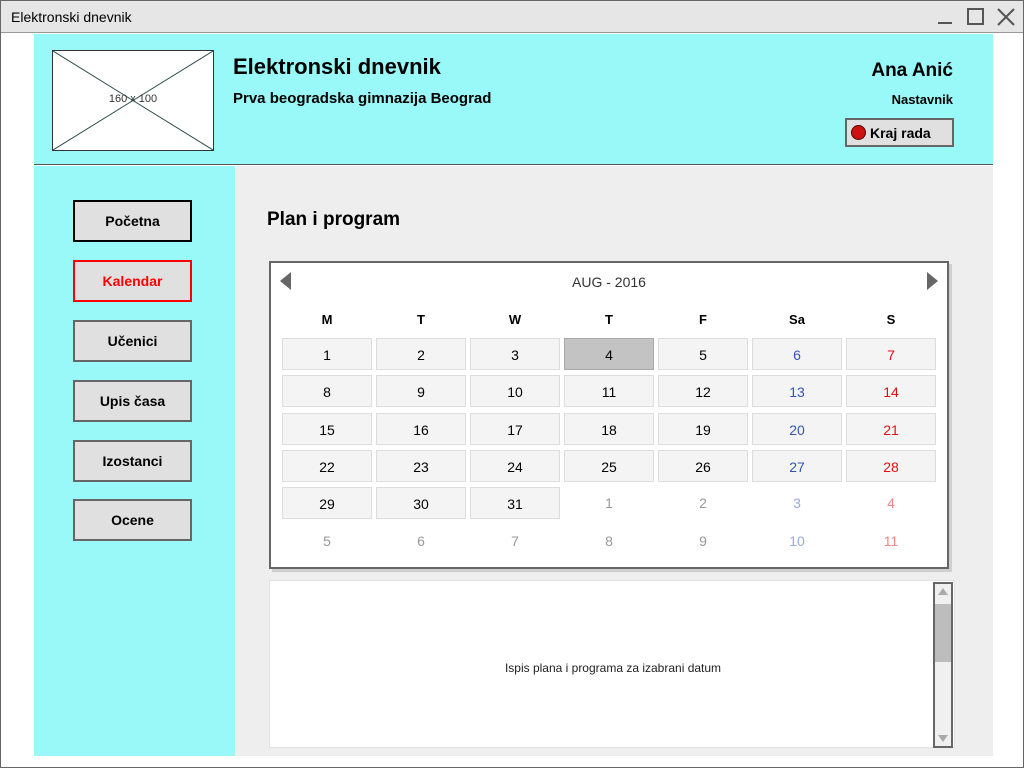 The image size is (1024, 768). What do you see at coordinates (797, 503) in the screenshot?
I see `calendar-day-other-month: 3` at bounding box center [797, 503].